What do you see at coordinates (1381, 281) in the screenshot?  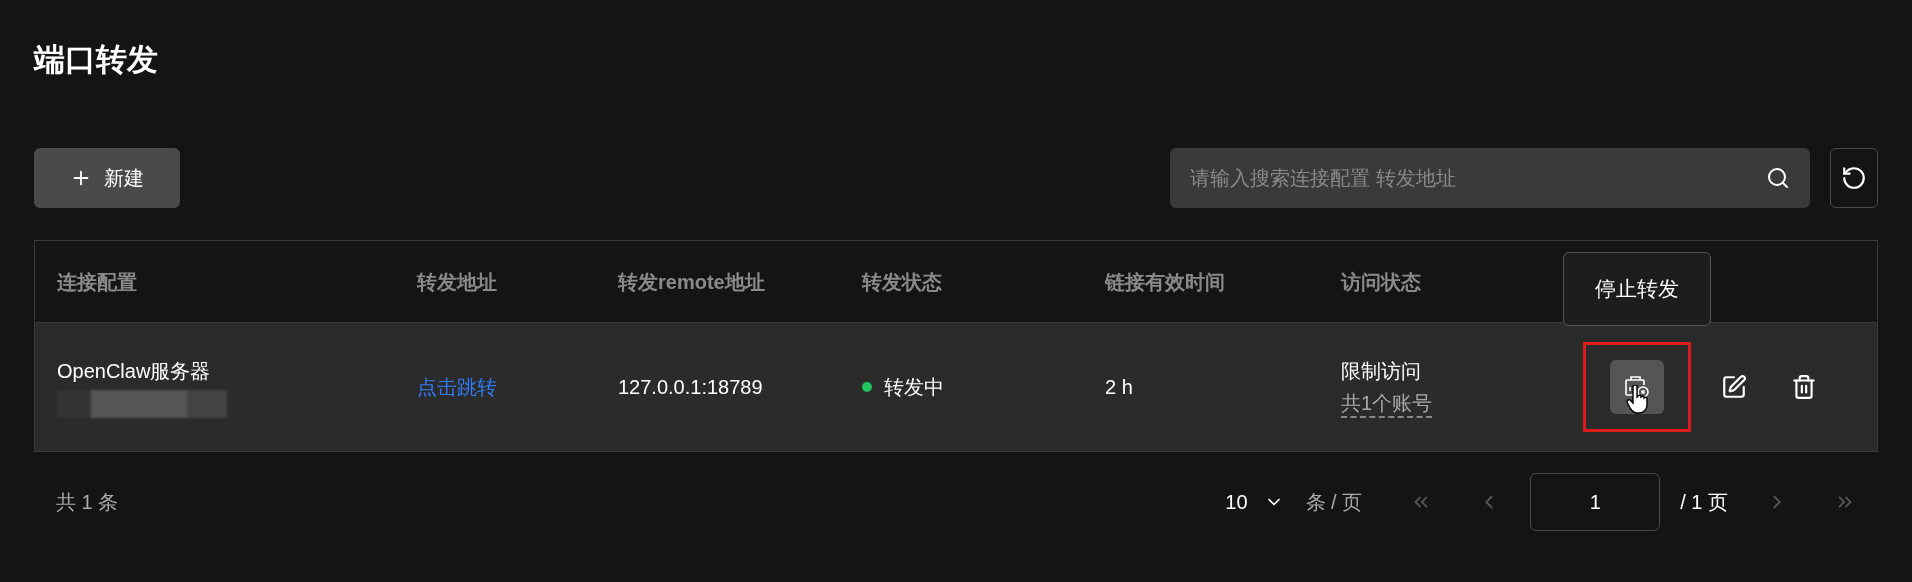 I see `column-header: 访问状态` at bounding box center [1381, 281].